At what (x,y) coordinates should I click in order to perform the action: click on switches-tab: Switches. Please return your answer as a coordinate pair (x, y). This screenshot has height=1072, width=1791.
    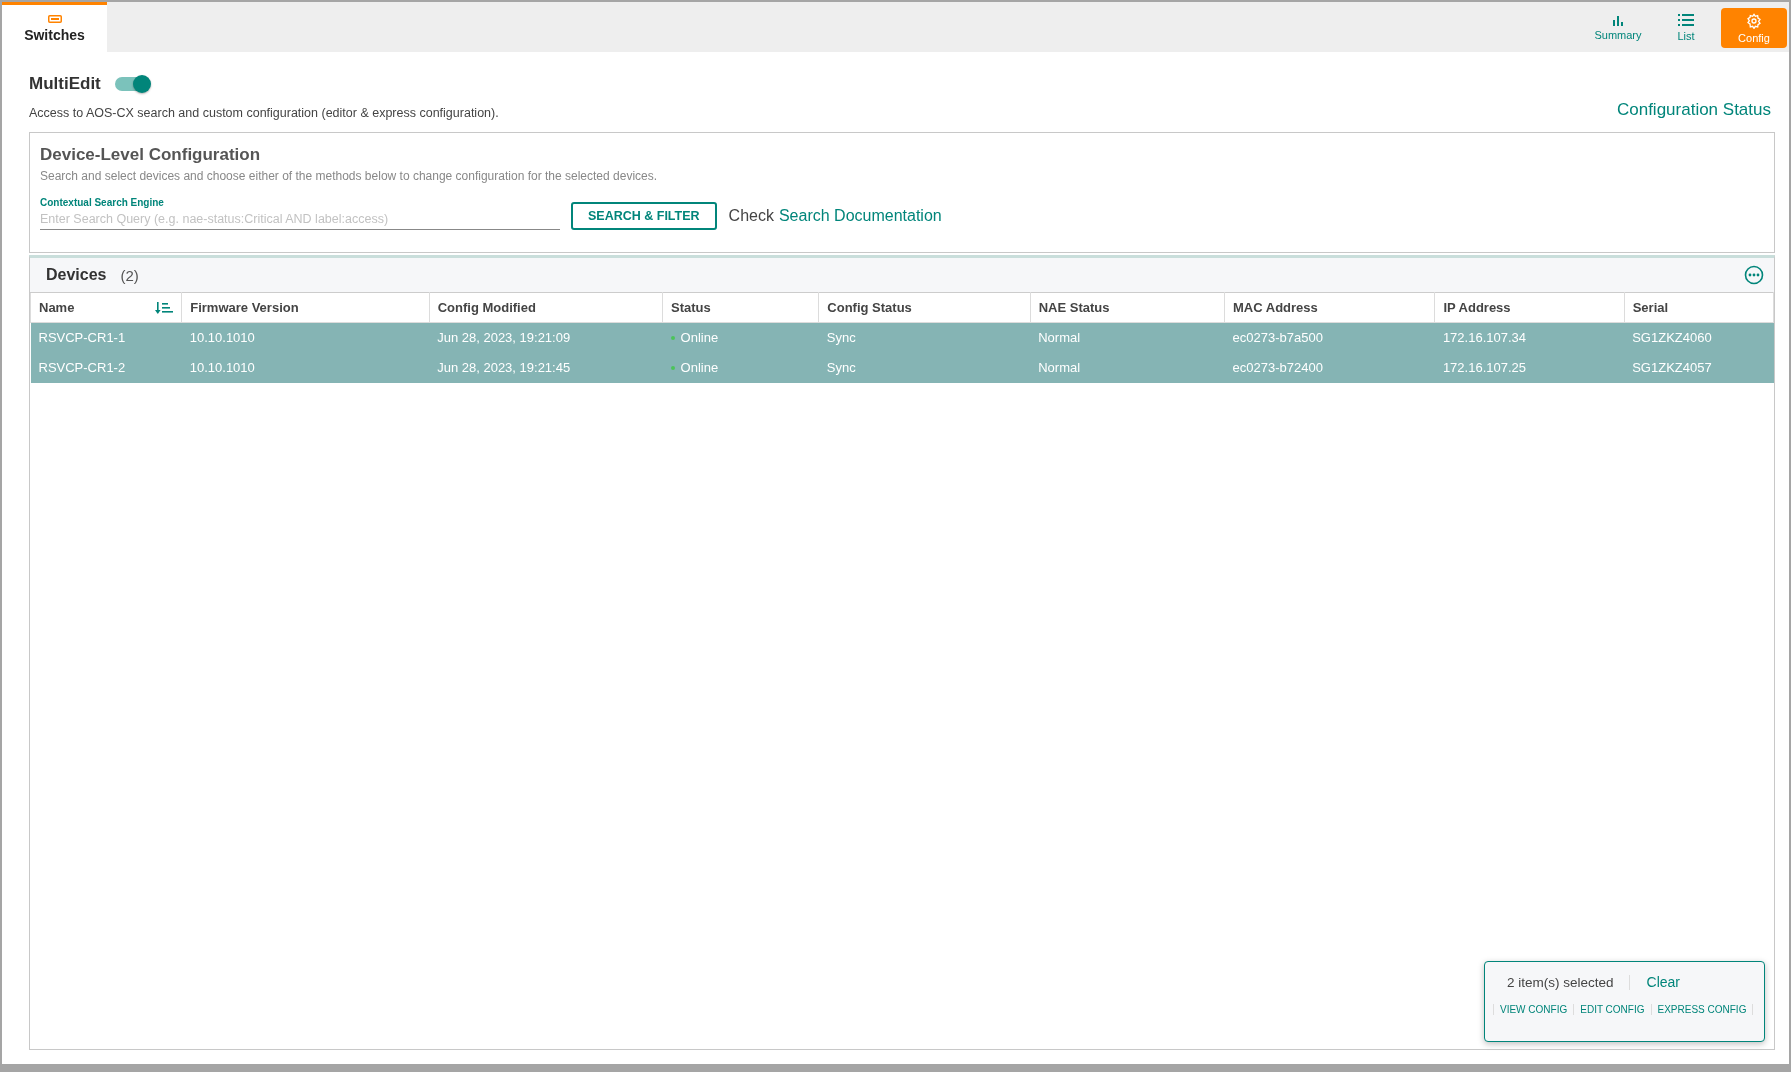
    Looking at the image, I should click on (54, 27).